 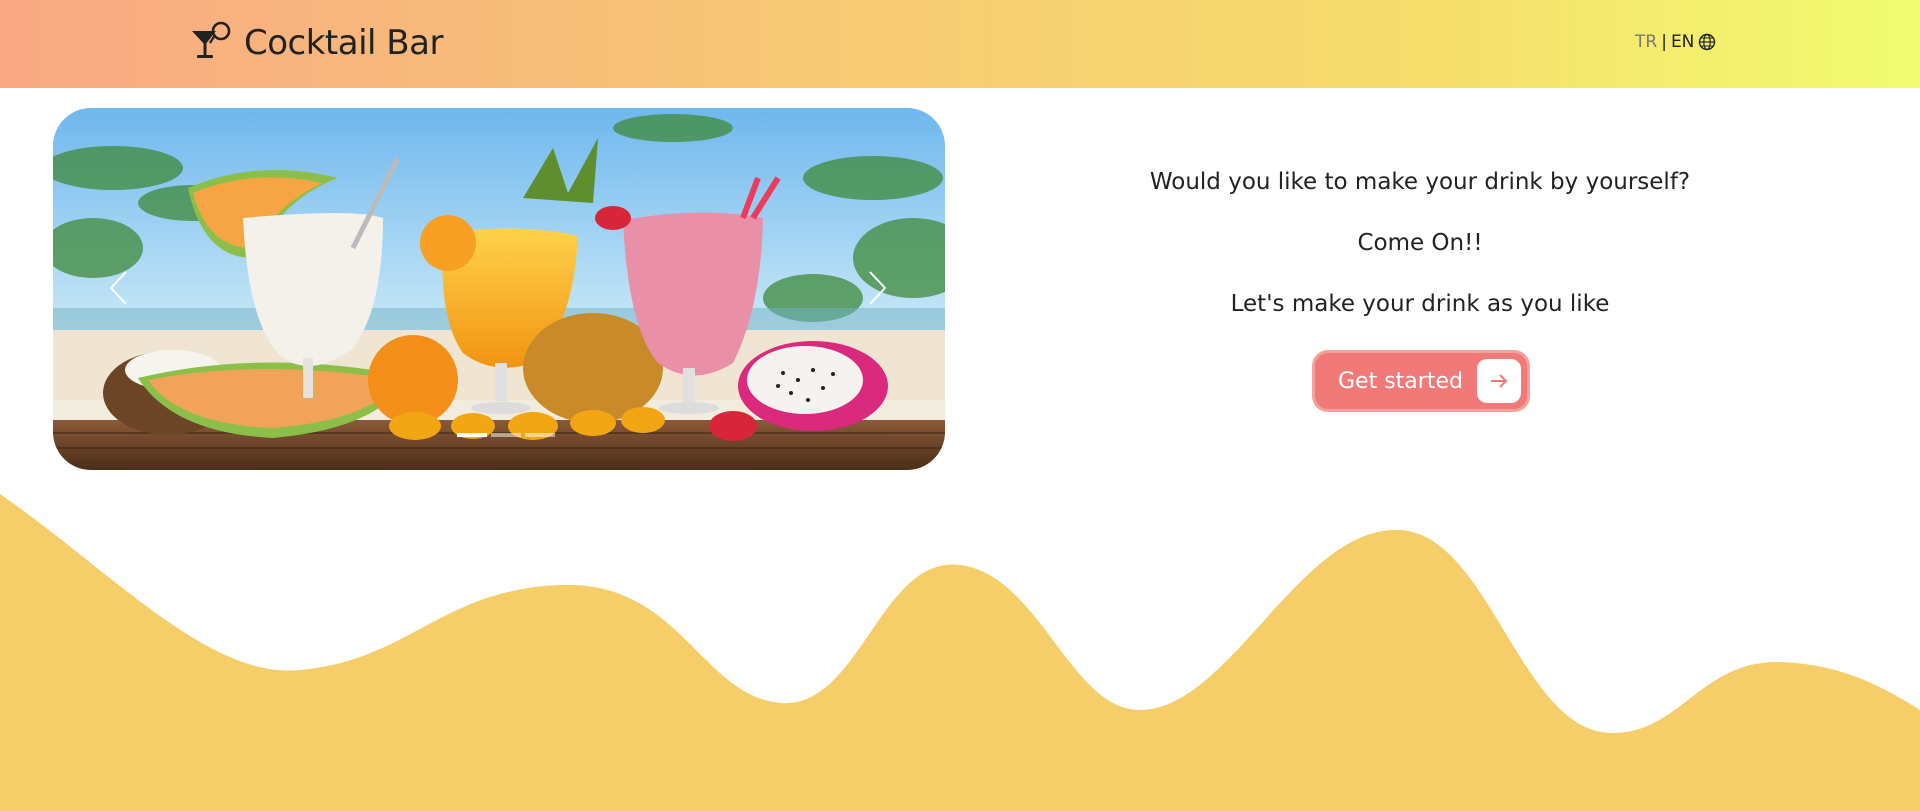 I want to click on carousel-next-button, so click(x=878, y=288).